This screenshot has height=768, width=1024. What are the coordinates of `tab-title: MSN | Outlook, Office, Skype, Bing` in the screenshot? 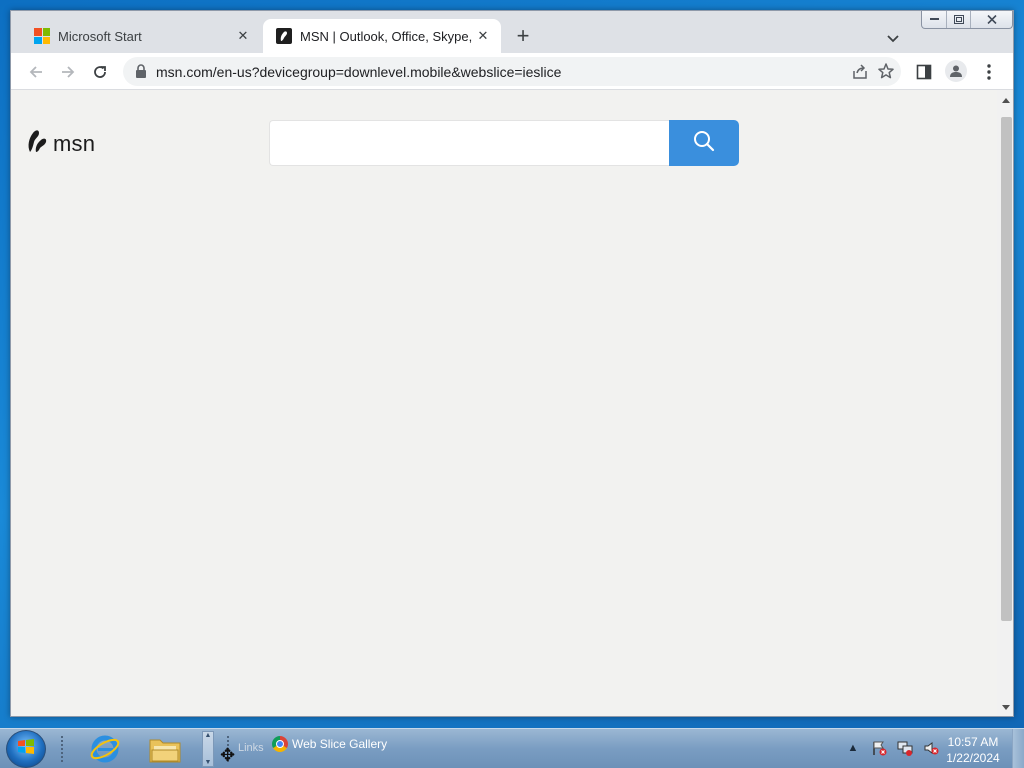 It's located at (387, 36).